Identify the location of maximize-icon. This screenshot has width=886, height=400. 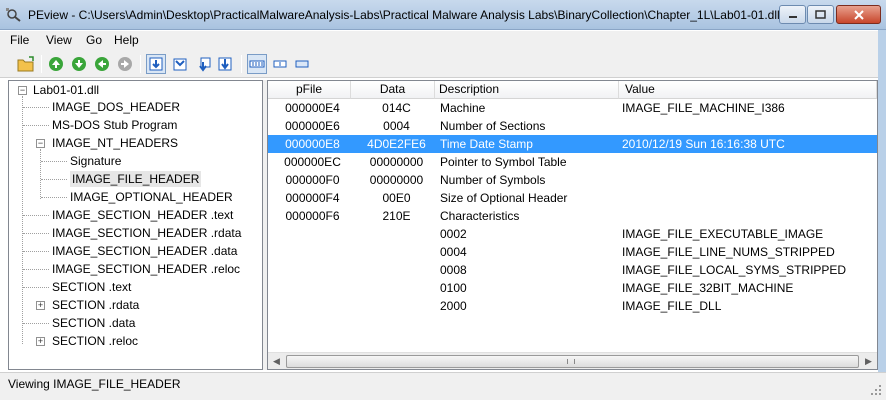
(820, 14).